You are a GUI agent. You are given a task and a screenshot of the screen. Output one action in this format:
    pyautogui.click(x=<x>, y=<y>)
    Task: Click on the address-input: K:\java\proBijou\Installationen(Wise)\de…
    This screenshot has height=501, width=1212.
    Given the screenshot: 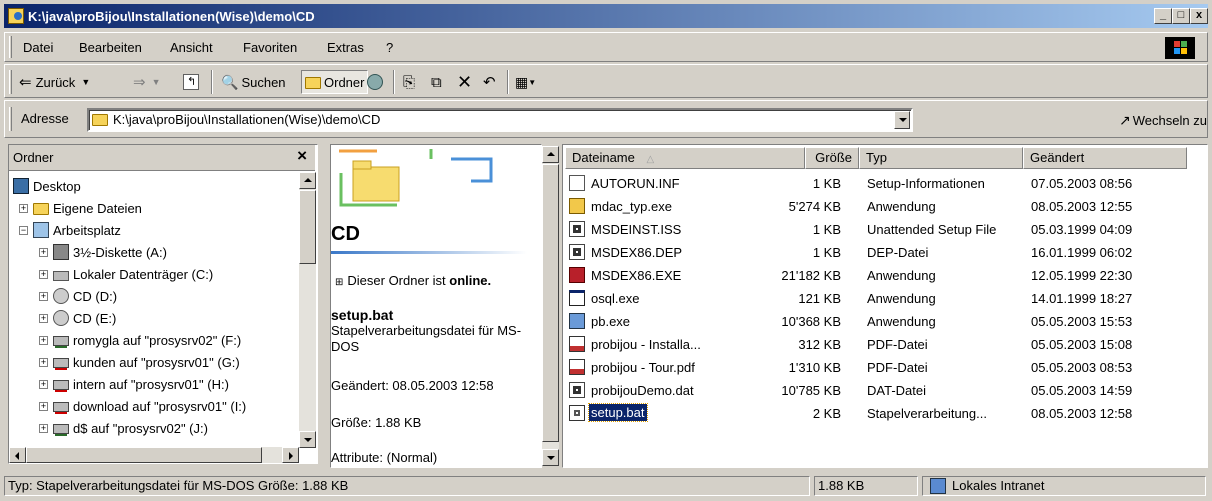 What is the action you would take?
    pyautogui.click(x=246, y=119)
    